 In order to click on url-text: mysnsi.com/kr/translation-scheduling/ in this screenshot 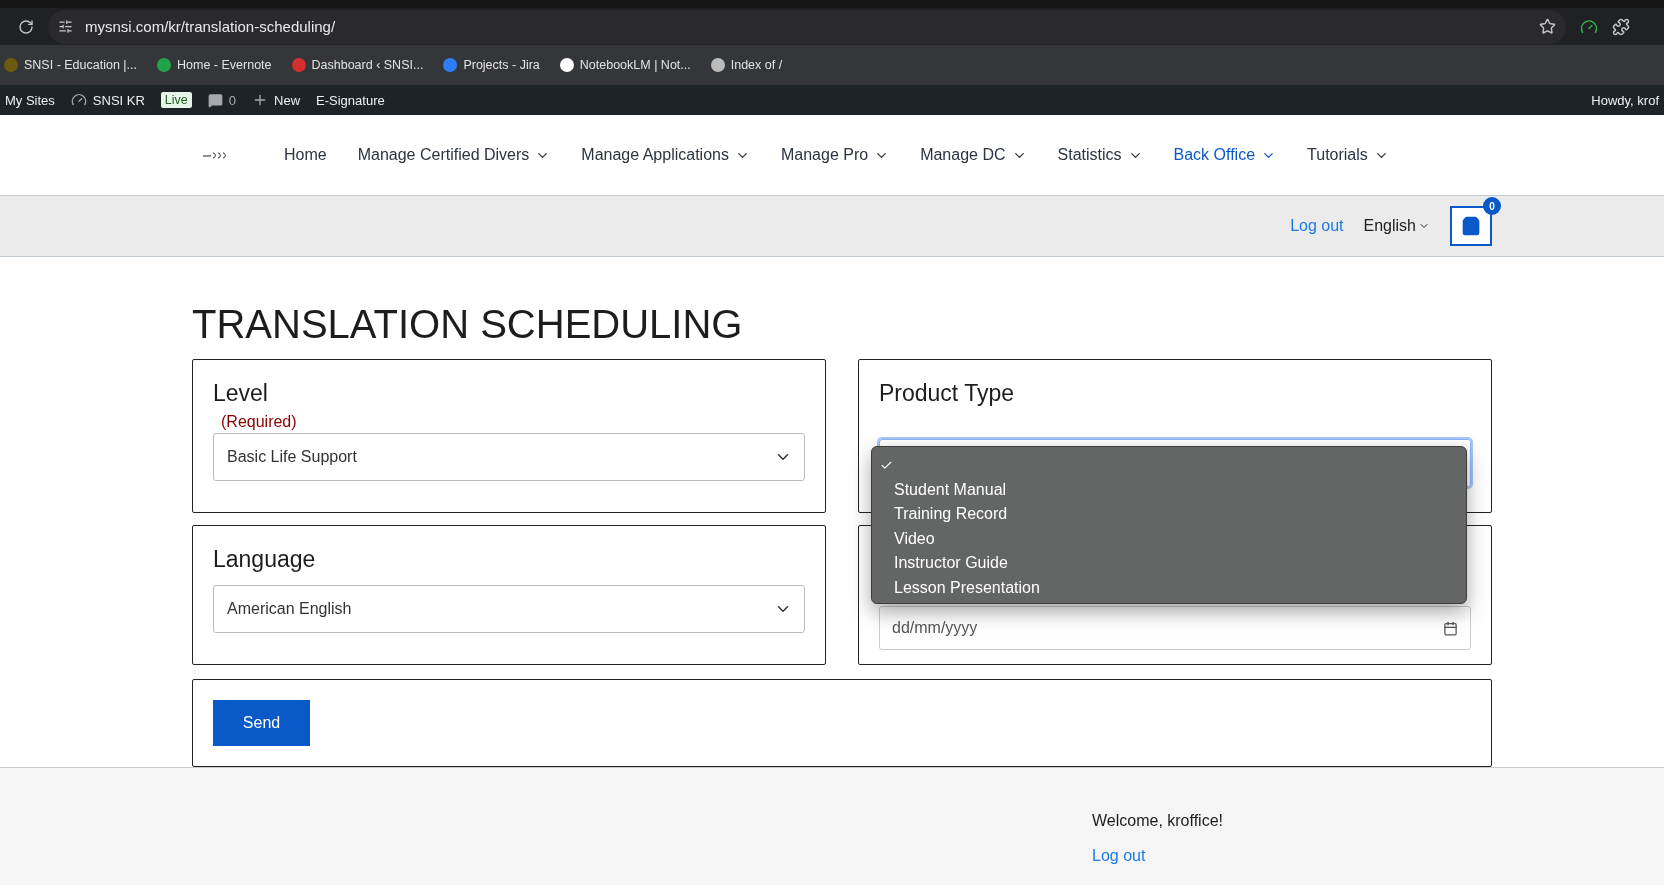, I will do `click(210, 26)`.